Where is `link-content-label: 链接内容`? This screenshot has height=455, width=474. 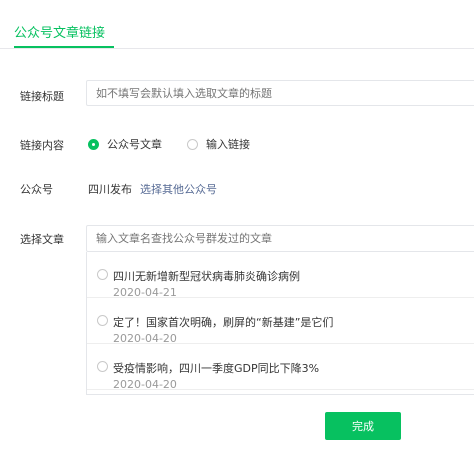 link-content-label: 链接内容 is located at coordinates (42, 145).